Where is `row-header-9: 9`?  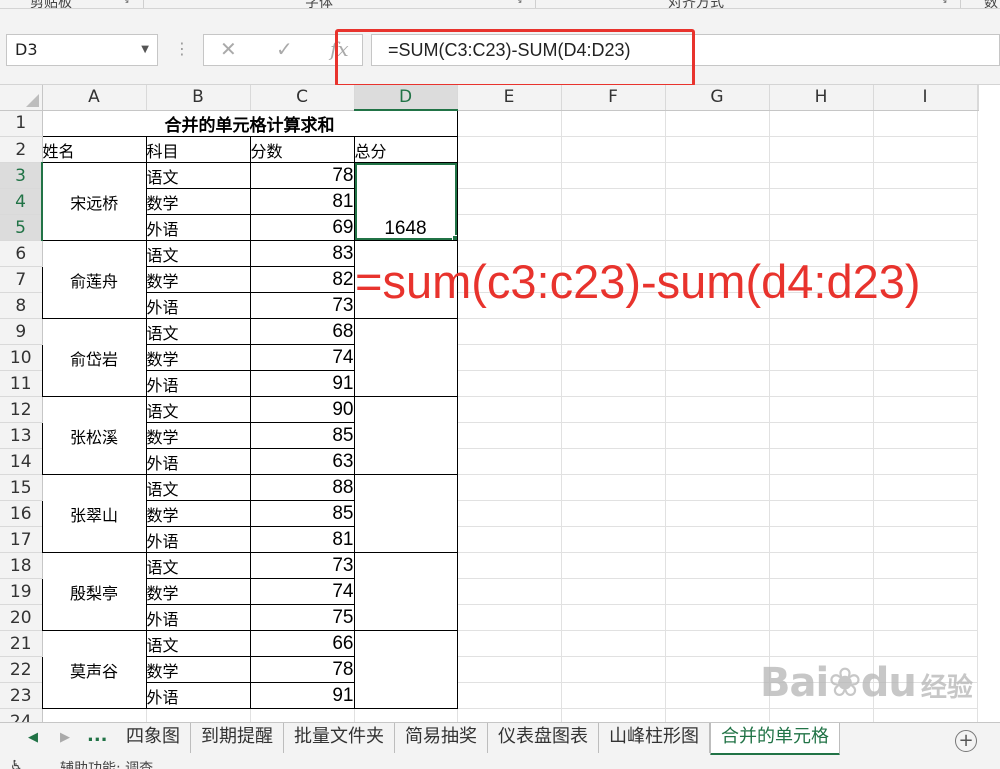 row-header-9: 9 is located at coordinates (21, 331).